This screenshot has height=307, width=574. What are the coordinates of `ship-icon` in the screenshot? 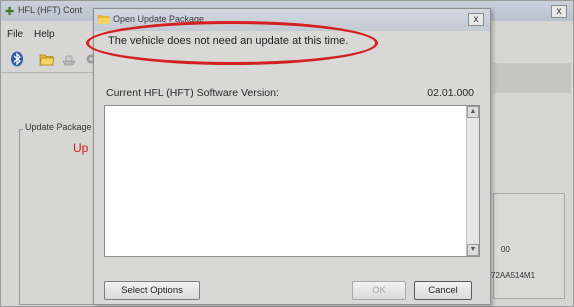 It's located at (69, 59).